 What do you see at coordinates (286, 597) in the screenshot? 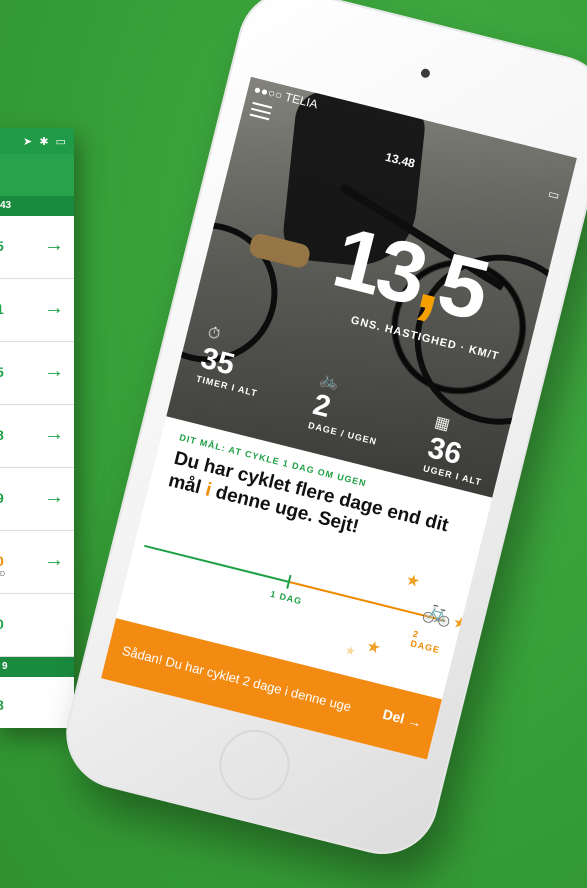
I see `goal-marker-label: 1 DAG` at bounding box center [286, 597].